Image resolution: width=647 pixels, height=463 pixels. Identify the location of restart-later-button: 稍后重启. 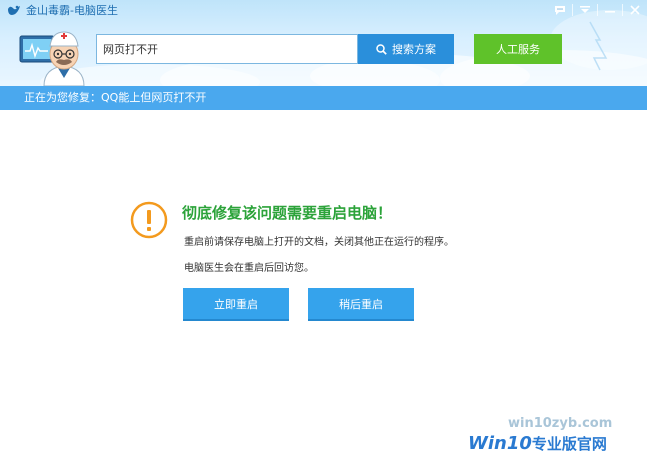
(361, 304).